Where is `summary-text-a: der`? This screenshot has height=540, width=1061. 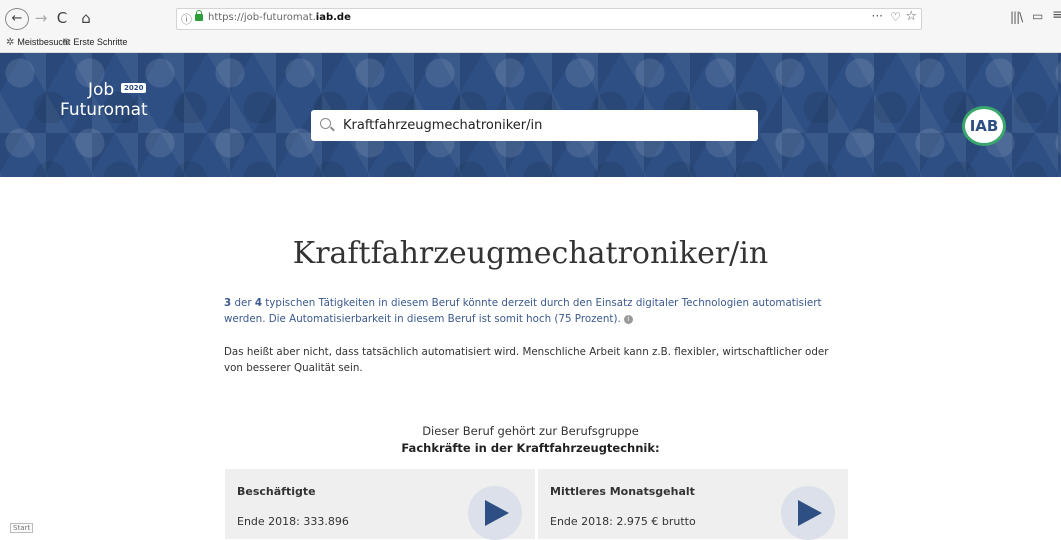
summary-text-a: der is located at coordinates (243, 303).